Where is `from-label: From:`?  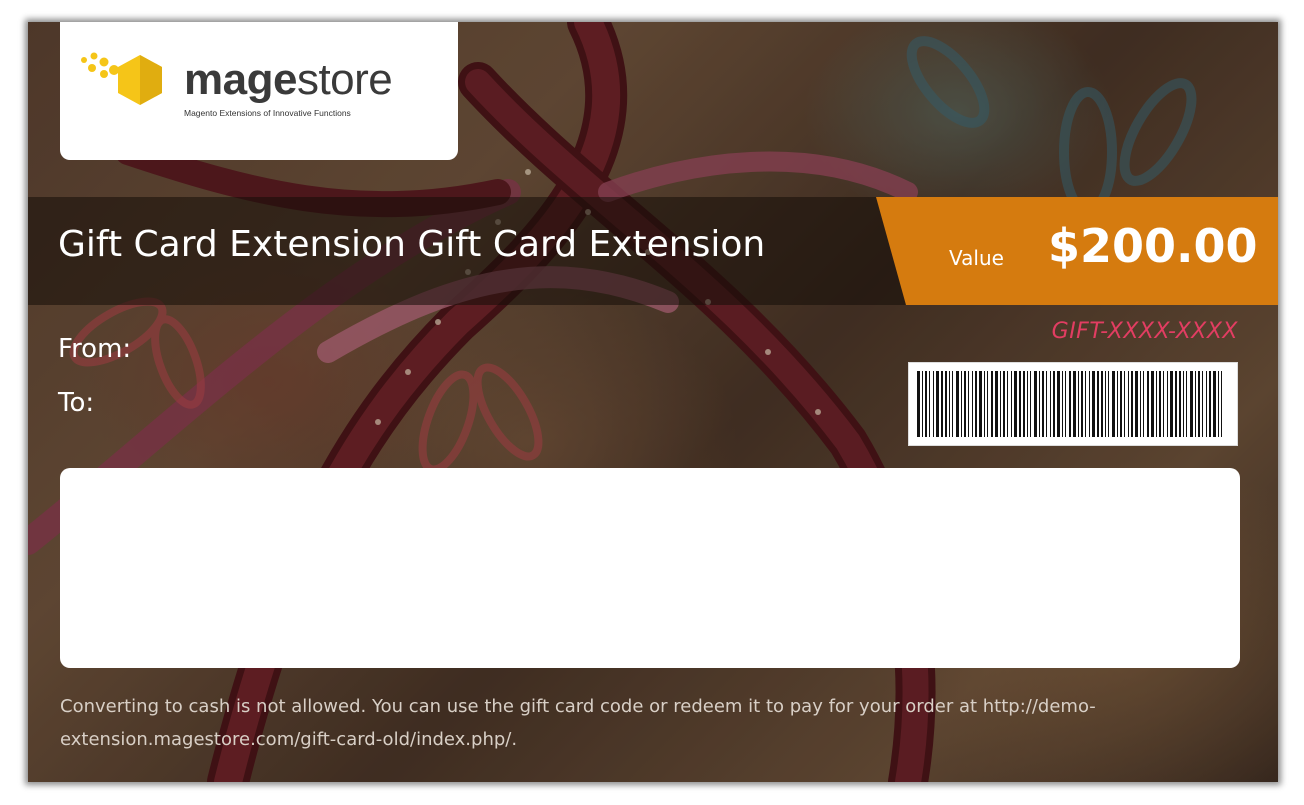
from-label: From: is located at coordinates (95, 349).